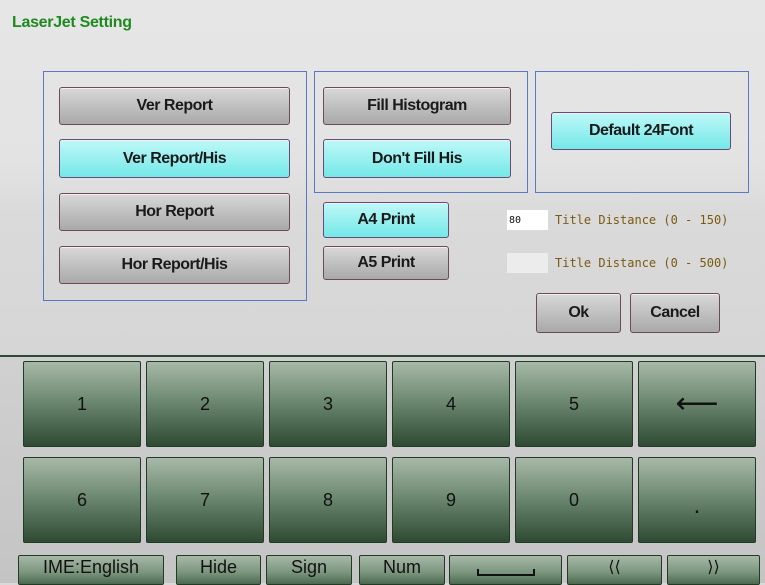 The image size is (765, 585). What do you see at coordinates (174, 212) in the screenshot?
I see `hor-report-button: Hor Report` at bounding box center [174, 212].